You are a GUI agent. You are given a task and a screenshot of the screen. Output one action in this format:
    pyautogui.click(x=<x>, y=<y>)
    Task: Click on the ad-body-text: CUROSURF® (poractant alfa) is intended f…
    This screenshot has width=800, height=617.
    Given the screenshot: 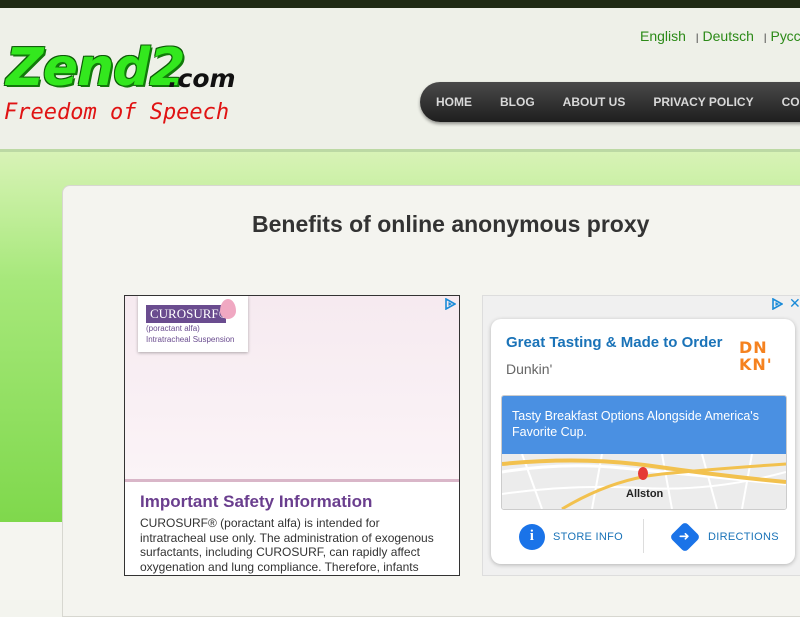 What is the action you would take?
    pyautogui.click(x=294, y=545)
    